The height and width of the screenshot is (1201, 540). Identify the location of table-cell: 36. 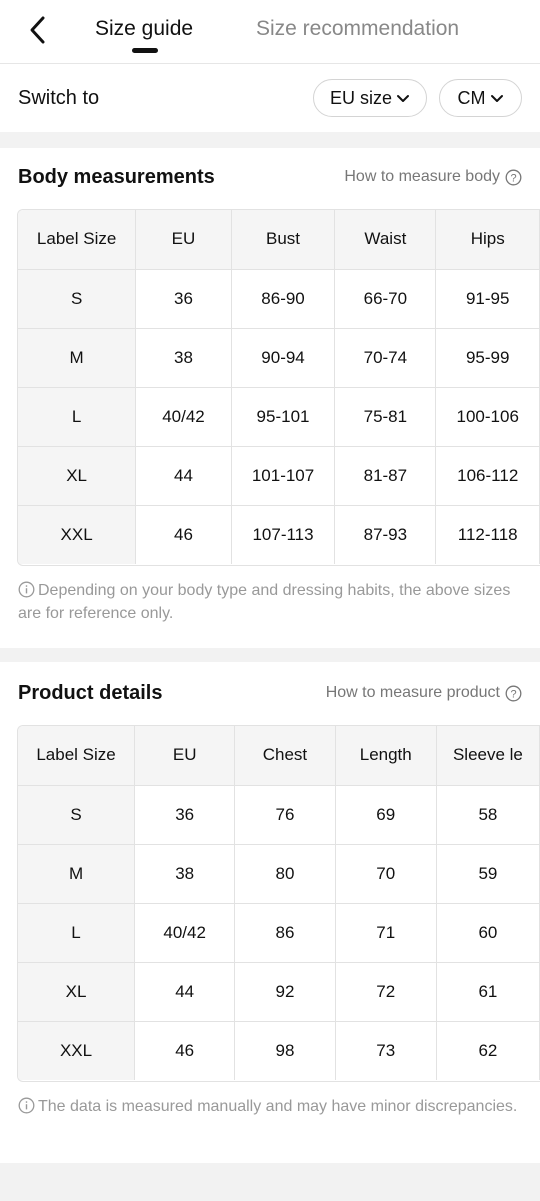
(185, 815).